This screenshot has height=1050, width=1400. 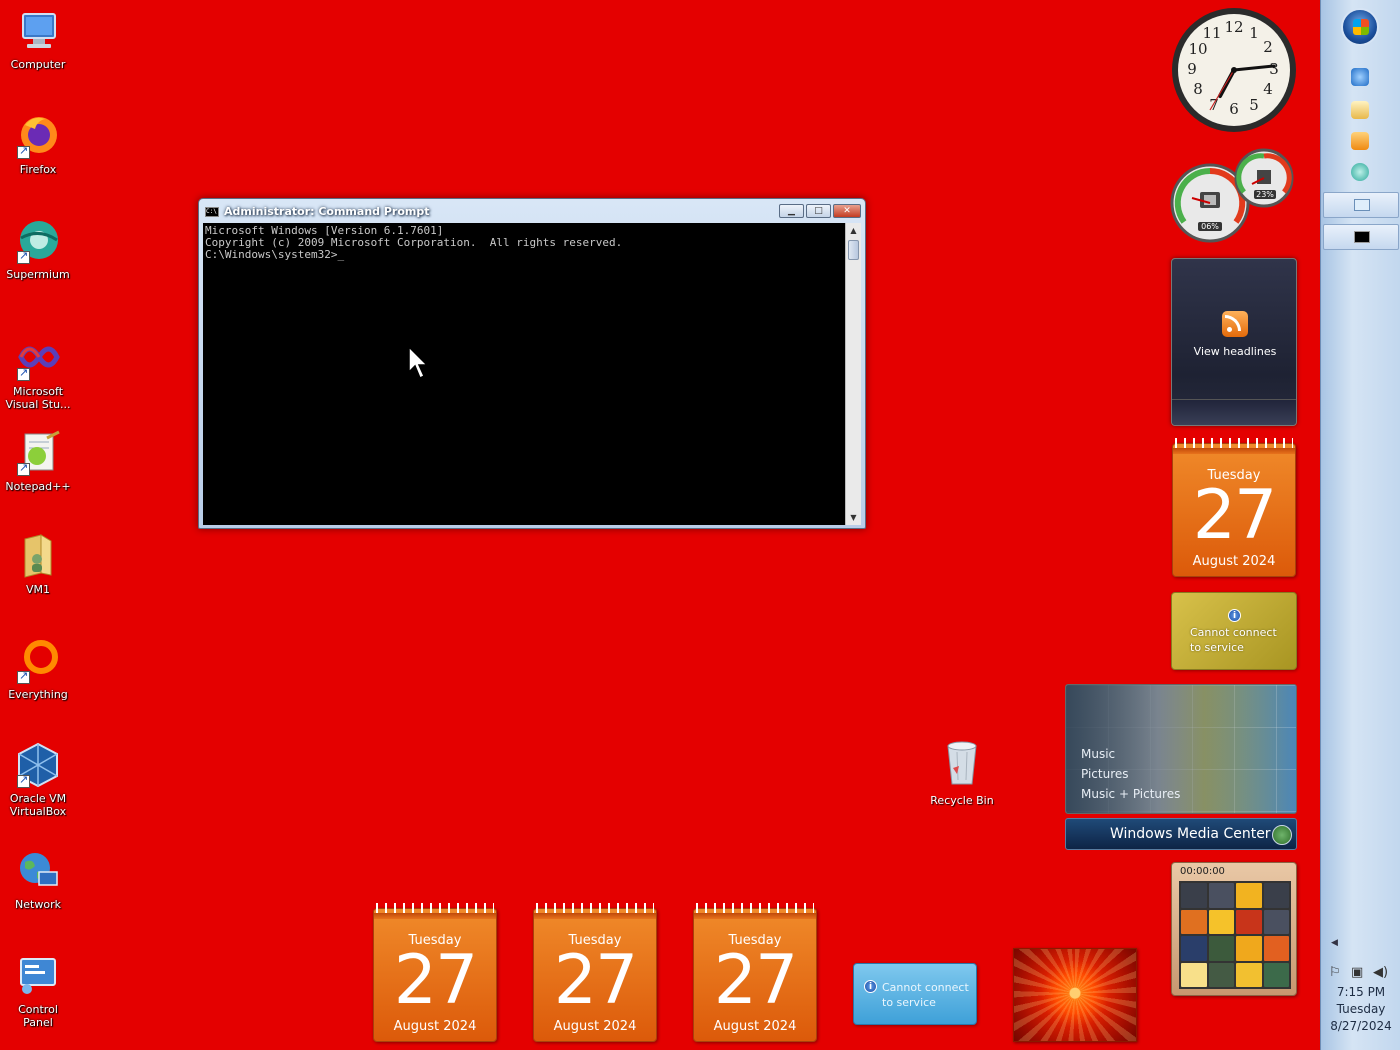 What do you see at coordinates (1192, 69) in the screenshot?
I see `svg-text: 9` at bounding box center [1192, 69].